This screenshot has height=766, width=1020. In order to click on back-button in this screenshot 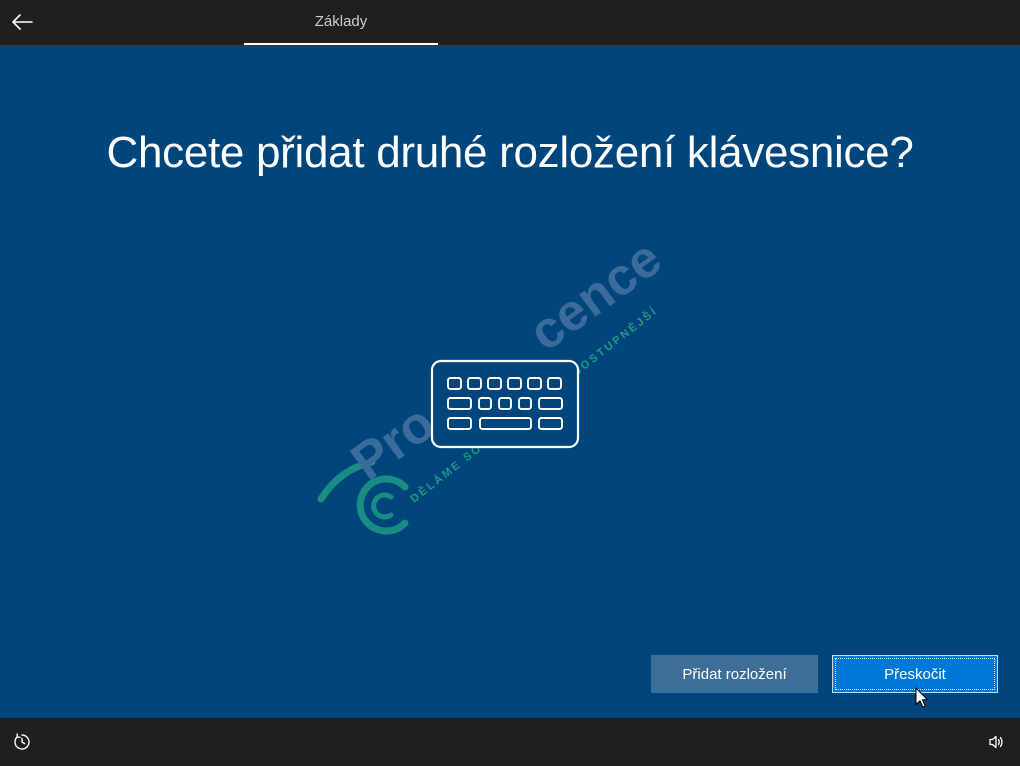, I will do `click(22, 22)`.